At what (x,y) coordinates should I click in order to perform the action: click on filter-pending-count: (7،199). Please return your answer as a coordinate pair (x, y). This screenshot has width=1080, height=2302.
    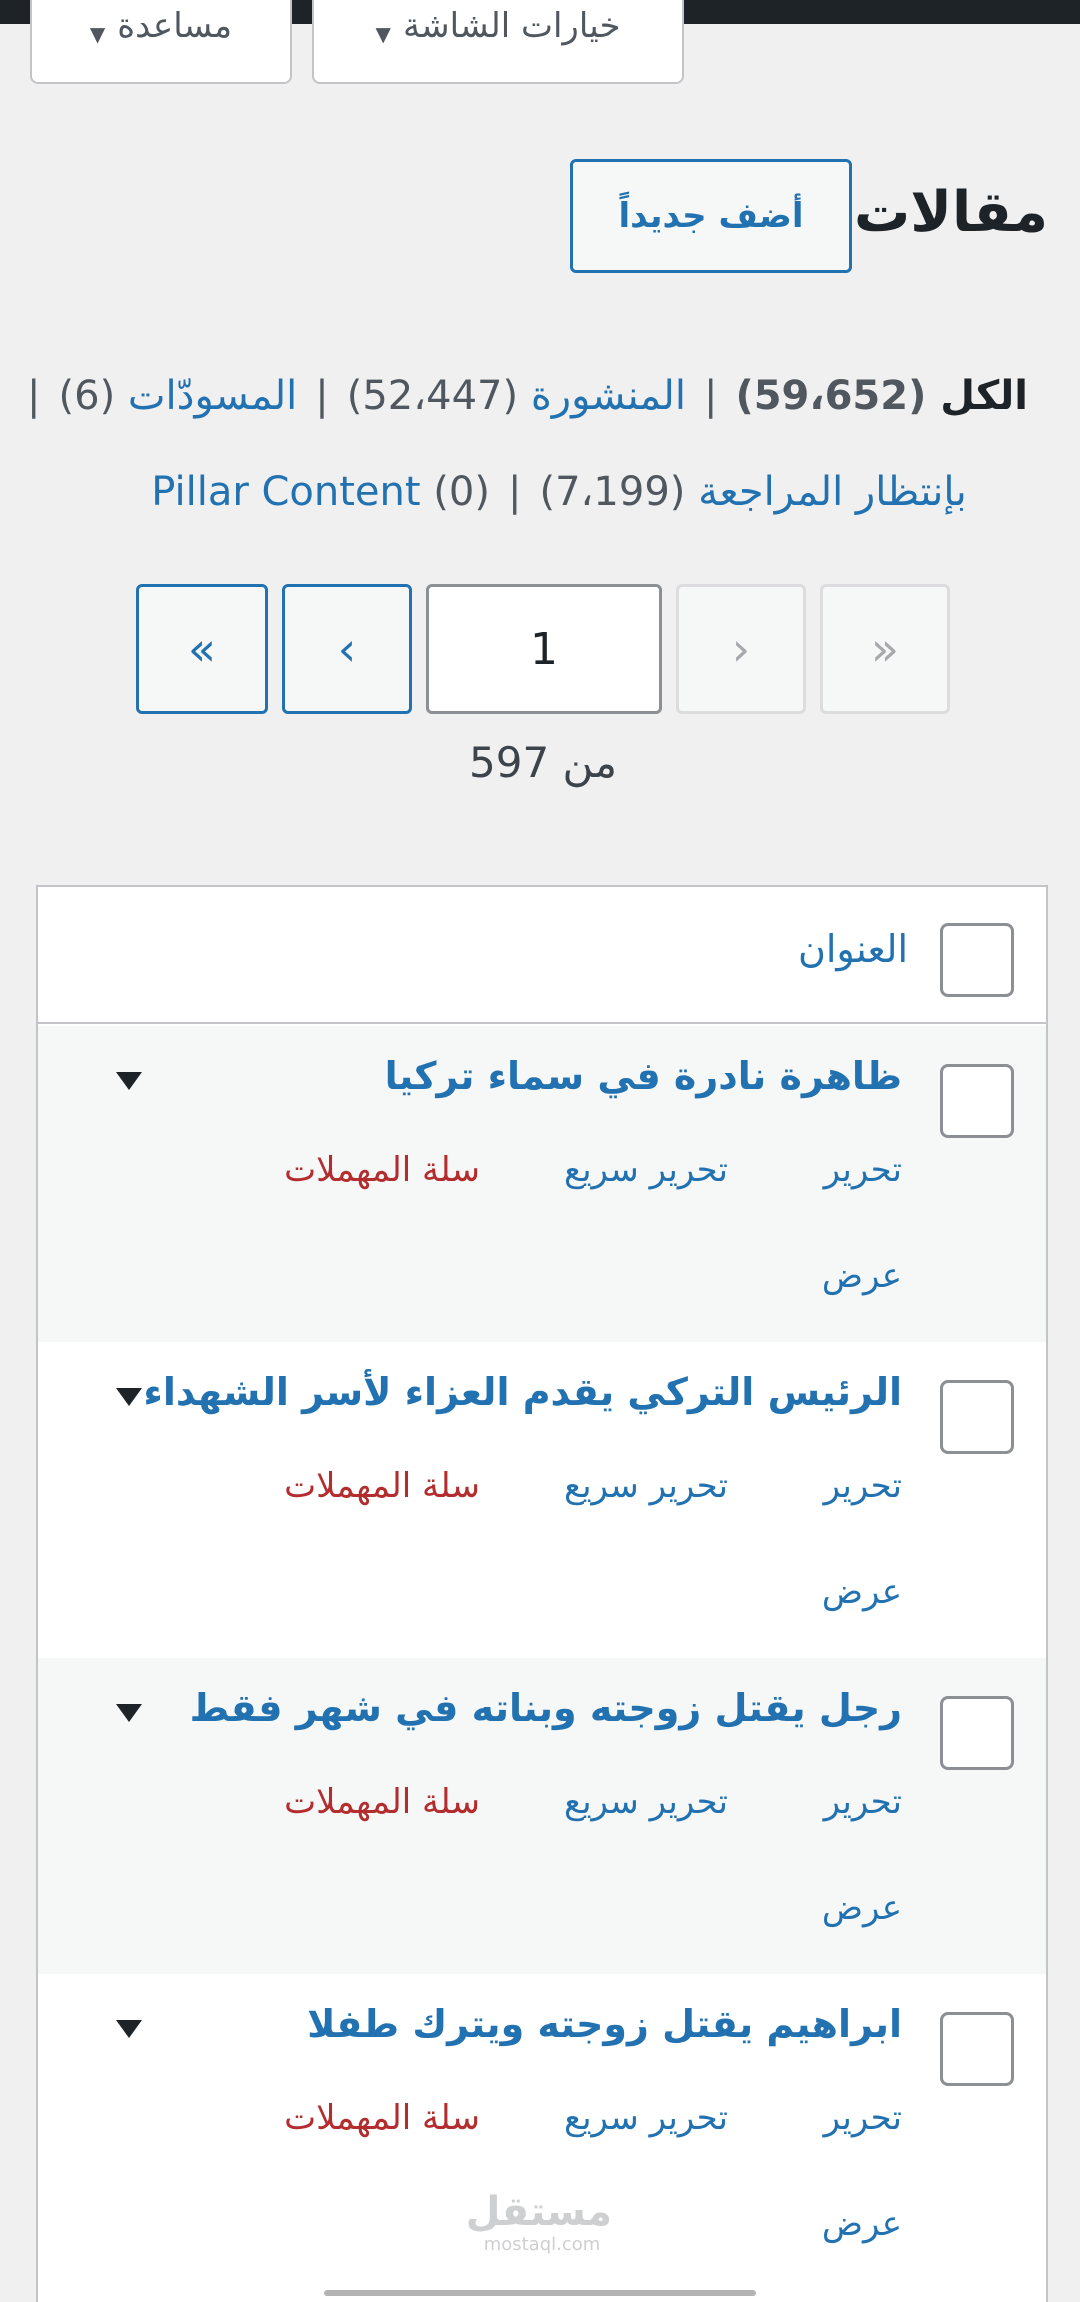
    Looking at the image, I should click on (612, 492).